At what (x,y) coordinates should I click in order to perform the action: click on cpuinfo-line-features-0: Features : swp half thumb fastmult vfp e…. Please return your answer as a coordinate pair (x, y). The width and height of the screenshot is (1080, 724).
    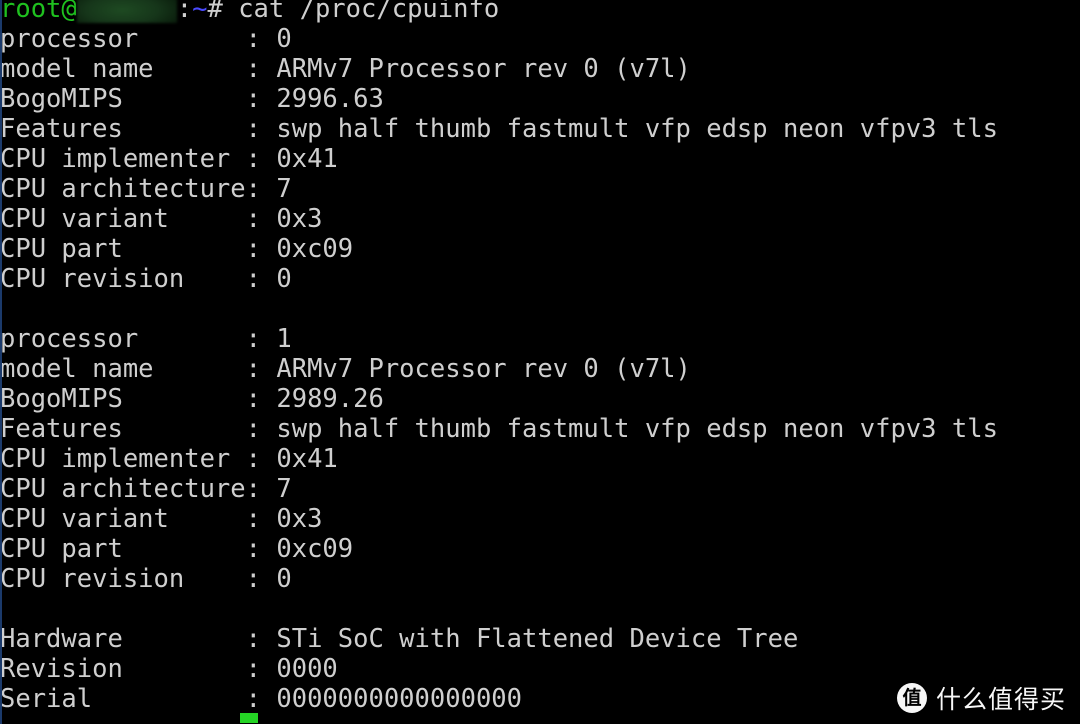
    Looking at the image, I should click on (540, 129).